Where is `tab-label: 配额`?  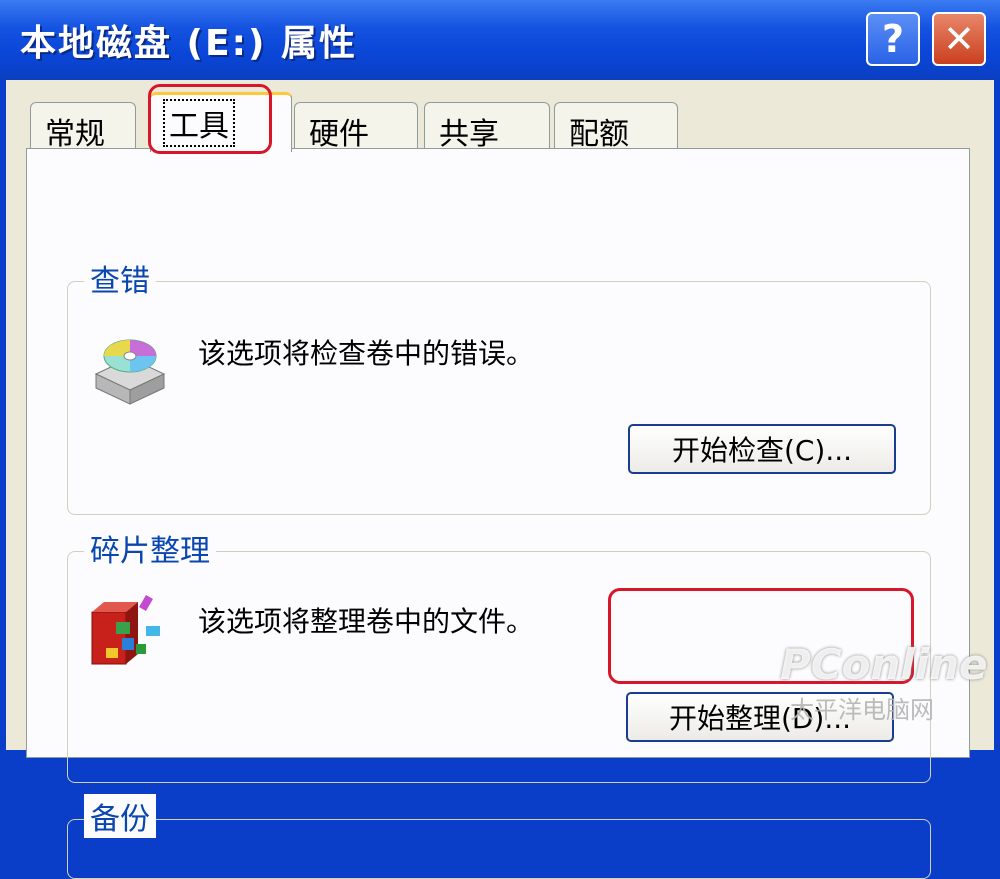
tab-label: 配额 is located at coordinates (599, 134).